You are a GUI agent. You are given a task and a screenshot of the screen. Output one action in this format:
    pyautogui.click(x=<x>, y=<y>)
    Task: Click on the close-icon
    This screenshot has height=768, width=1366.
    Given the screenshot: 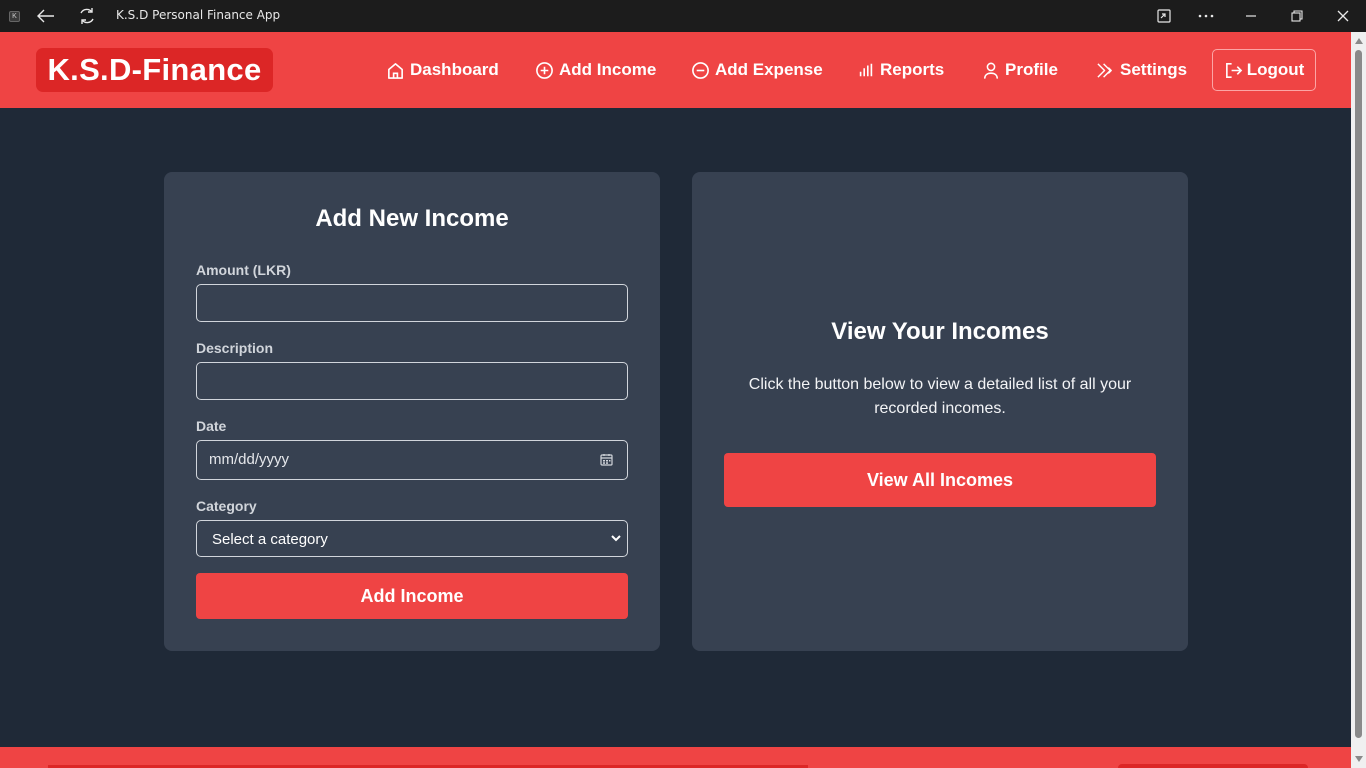 What is the action you would take?
    pyautogui.click(x=1343, y=16)
    